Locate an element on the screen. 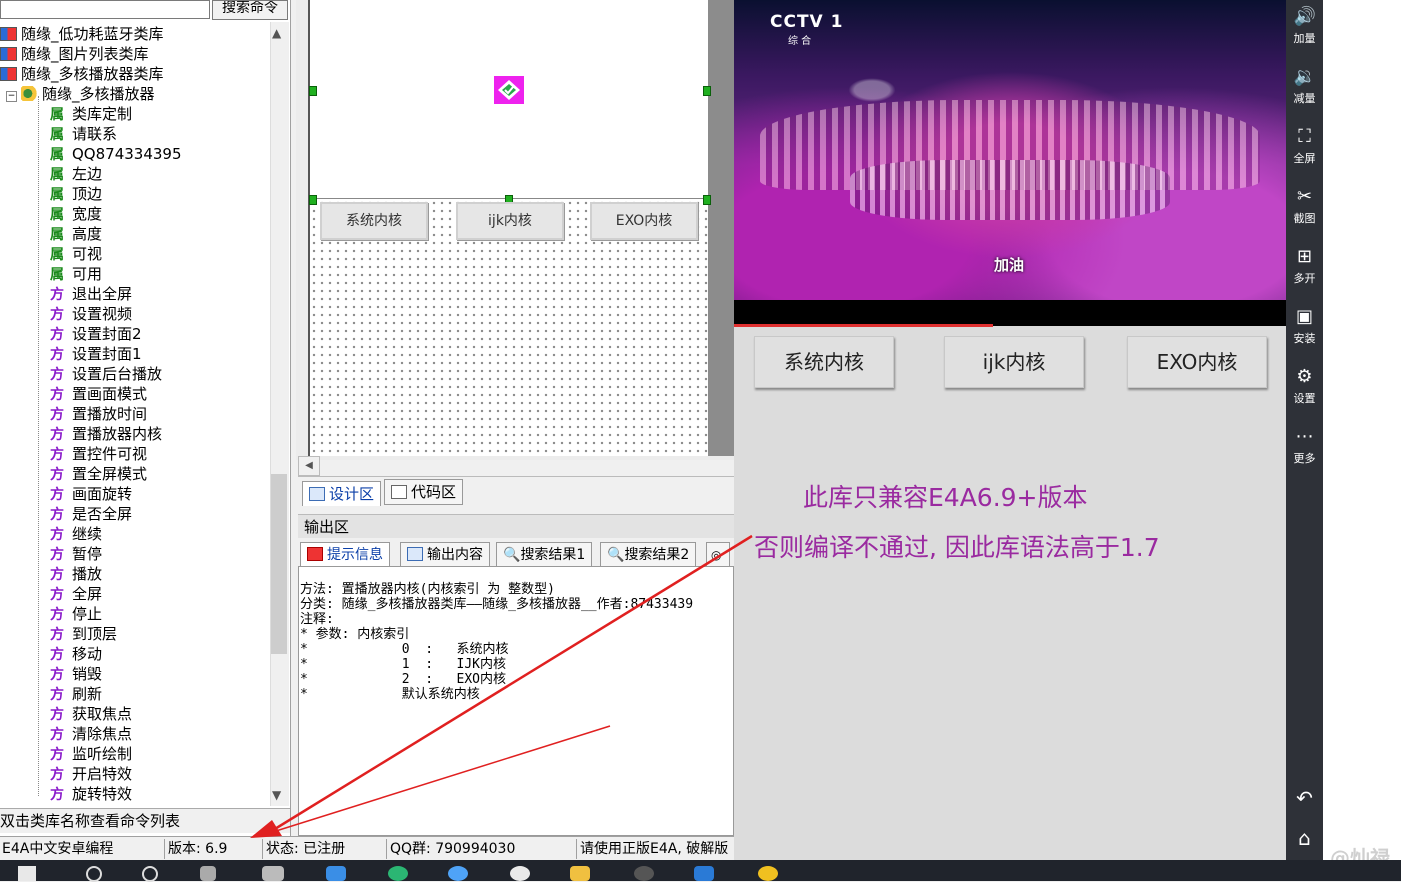 The image size is (1401, 882). media-icon is located at coordinates (644, 873).